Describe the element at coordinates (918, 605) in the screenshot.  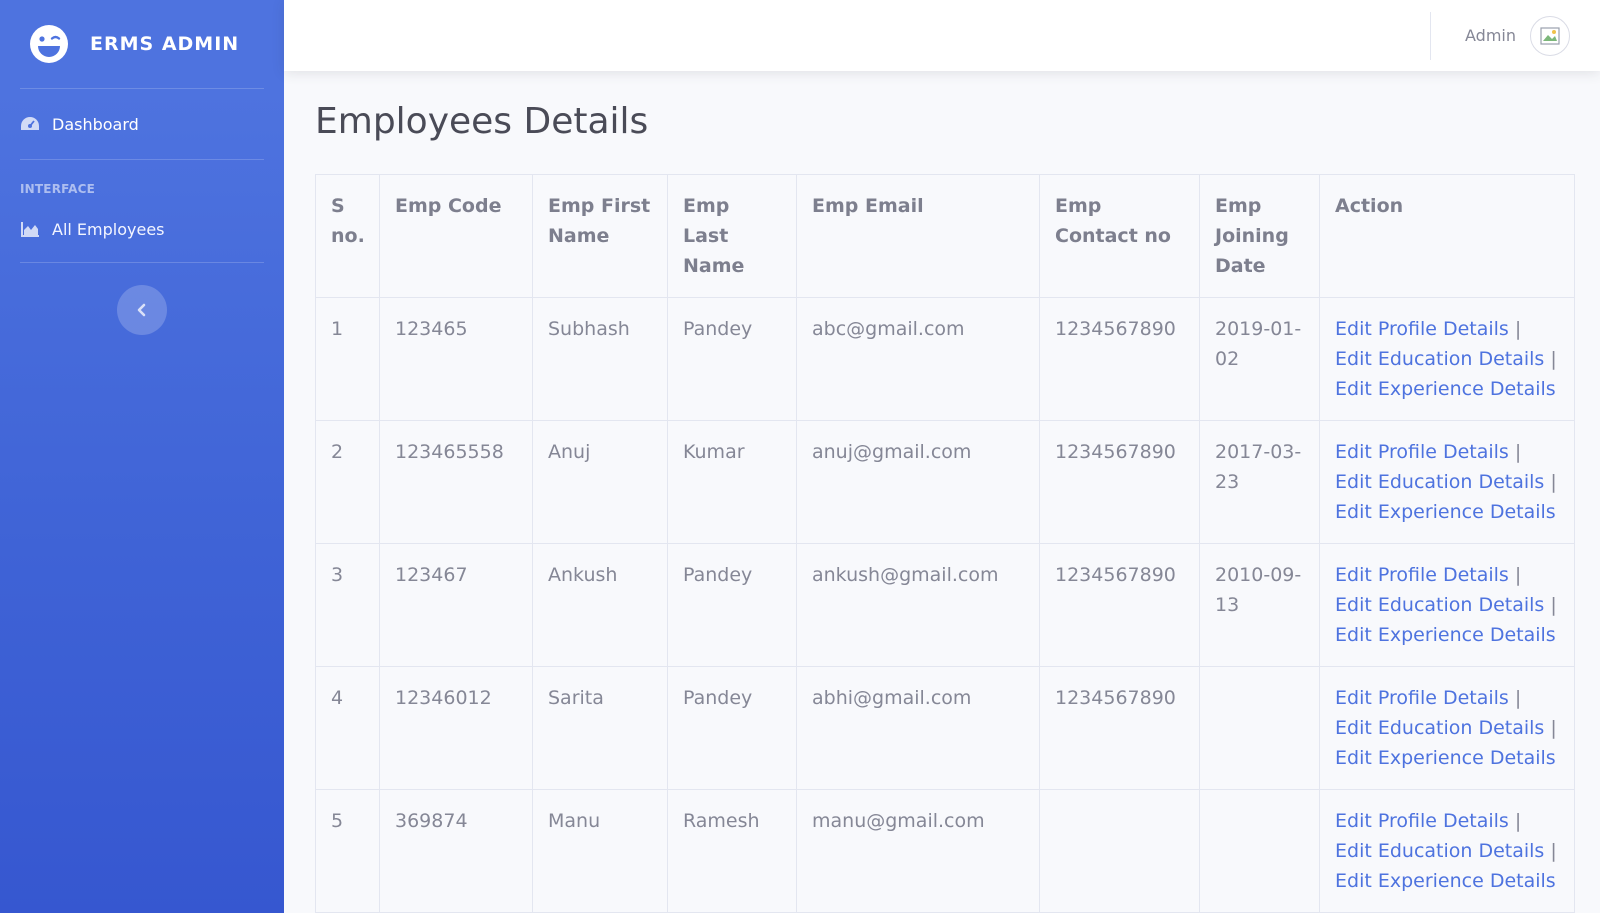
I see `cell-email: ankush@gmail.com` at that location.